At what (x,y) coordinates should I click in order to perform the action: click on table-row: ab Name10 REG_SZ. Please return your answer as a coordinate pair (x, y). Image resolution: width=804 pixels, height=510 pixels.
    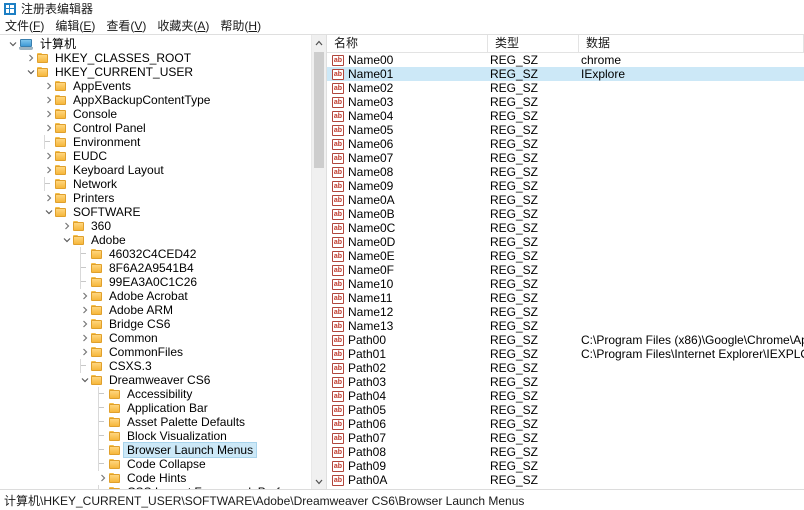
    Looking at the image, I should click on (565, 284).